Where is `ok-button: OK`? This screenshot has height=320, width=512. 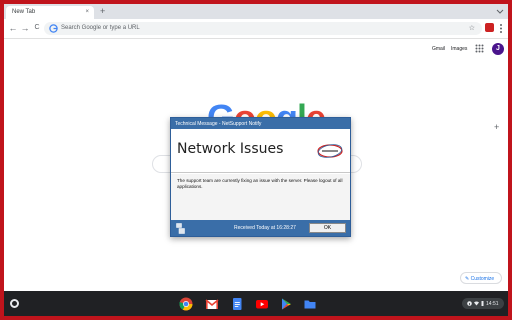 ok-button: OK is located at coordinates (327, 228).